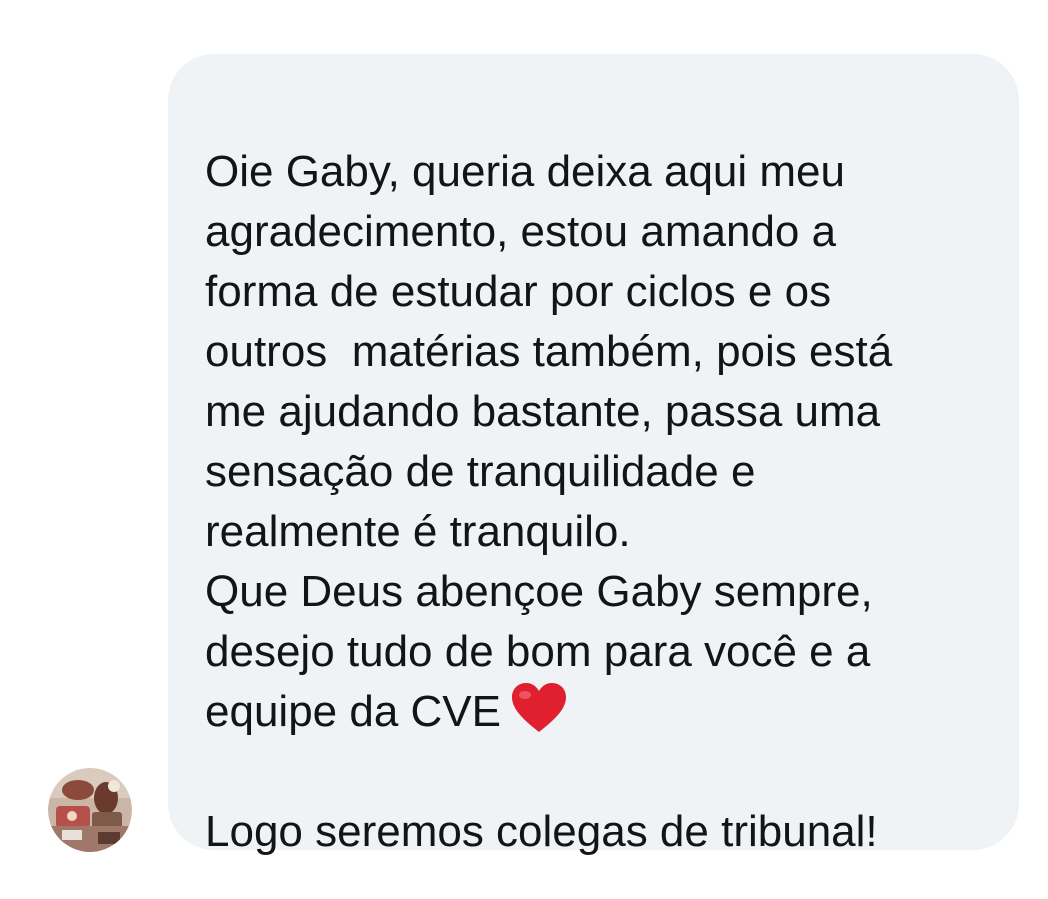 Image resolution: width=1048 pixels, height=899 pixels. I want to click on avatar, so click(90, 810).